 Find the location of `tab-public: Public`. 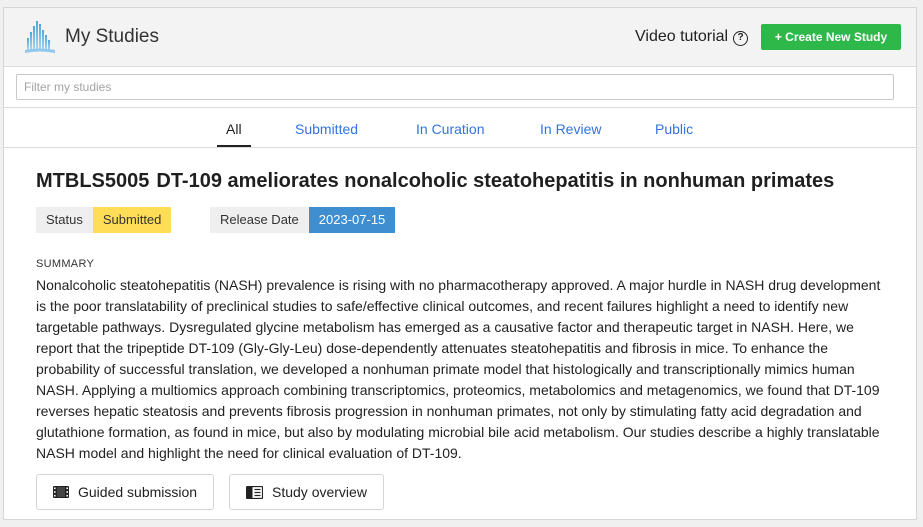

tab-public: Public is located at coordinates (674, 129).